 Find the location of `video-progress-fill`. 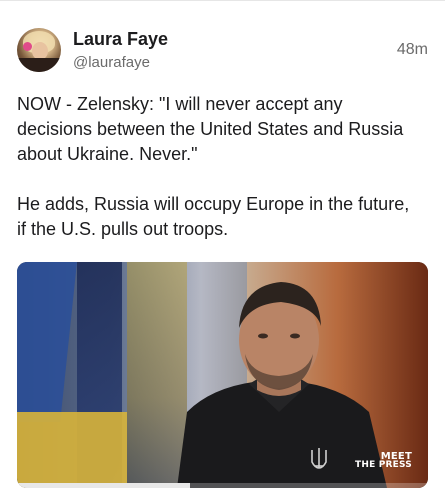

video-progress-fill is located at coordinates (103, 485).